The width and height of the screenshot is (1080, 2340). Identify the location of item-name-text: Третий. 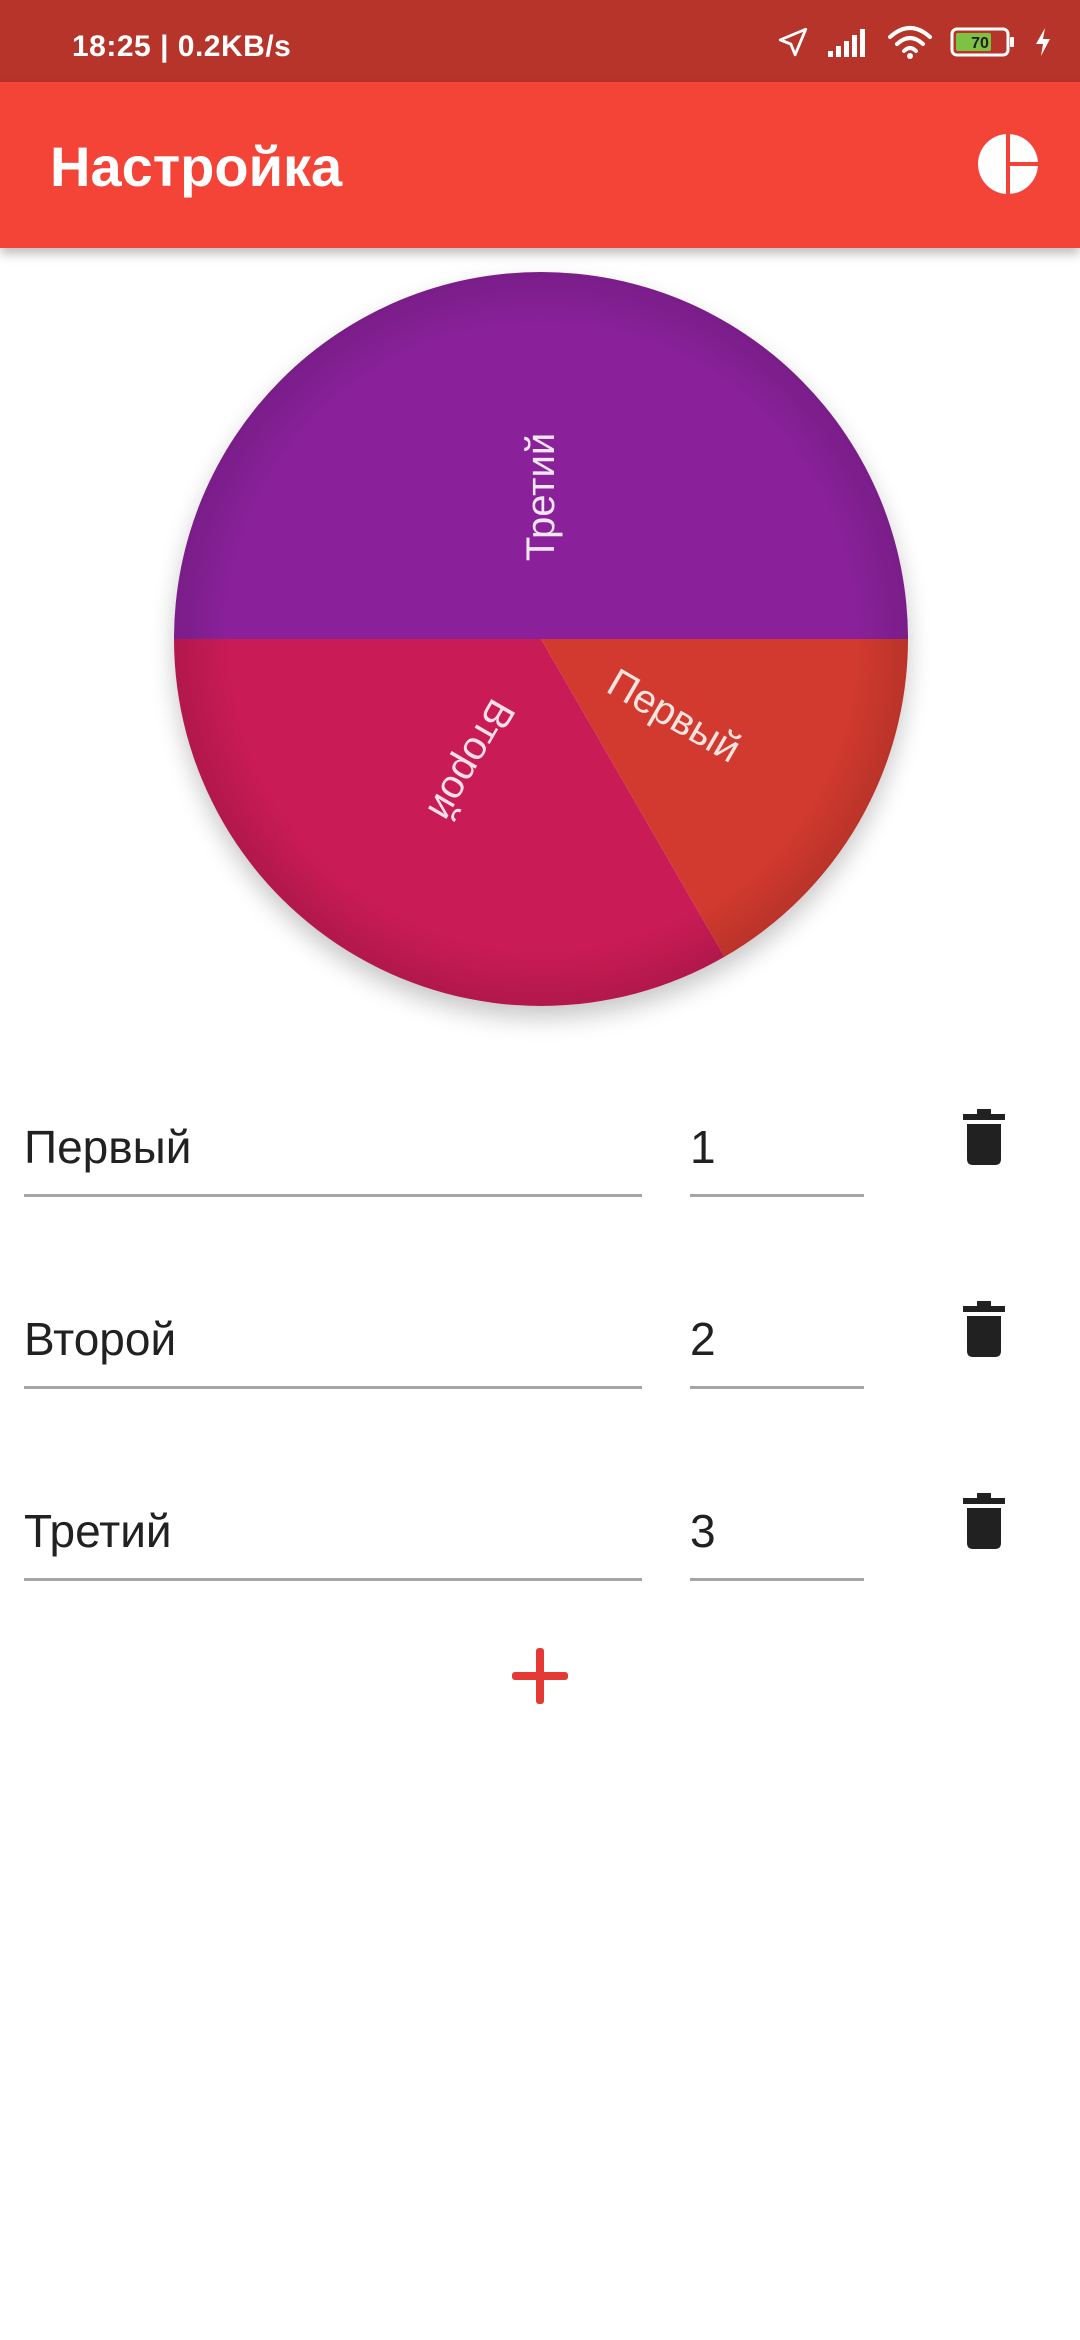
(98, 1531).